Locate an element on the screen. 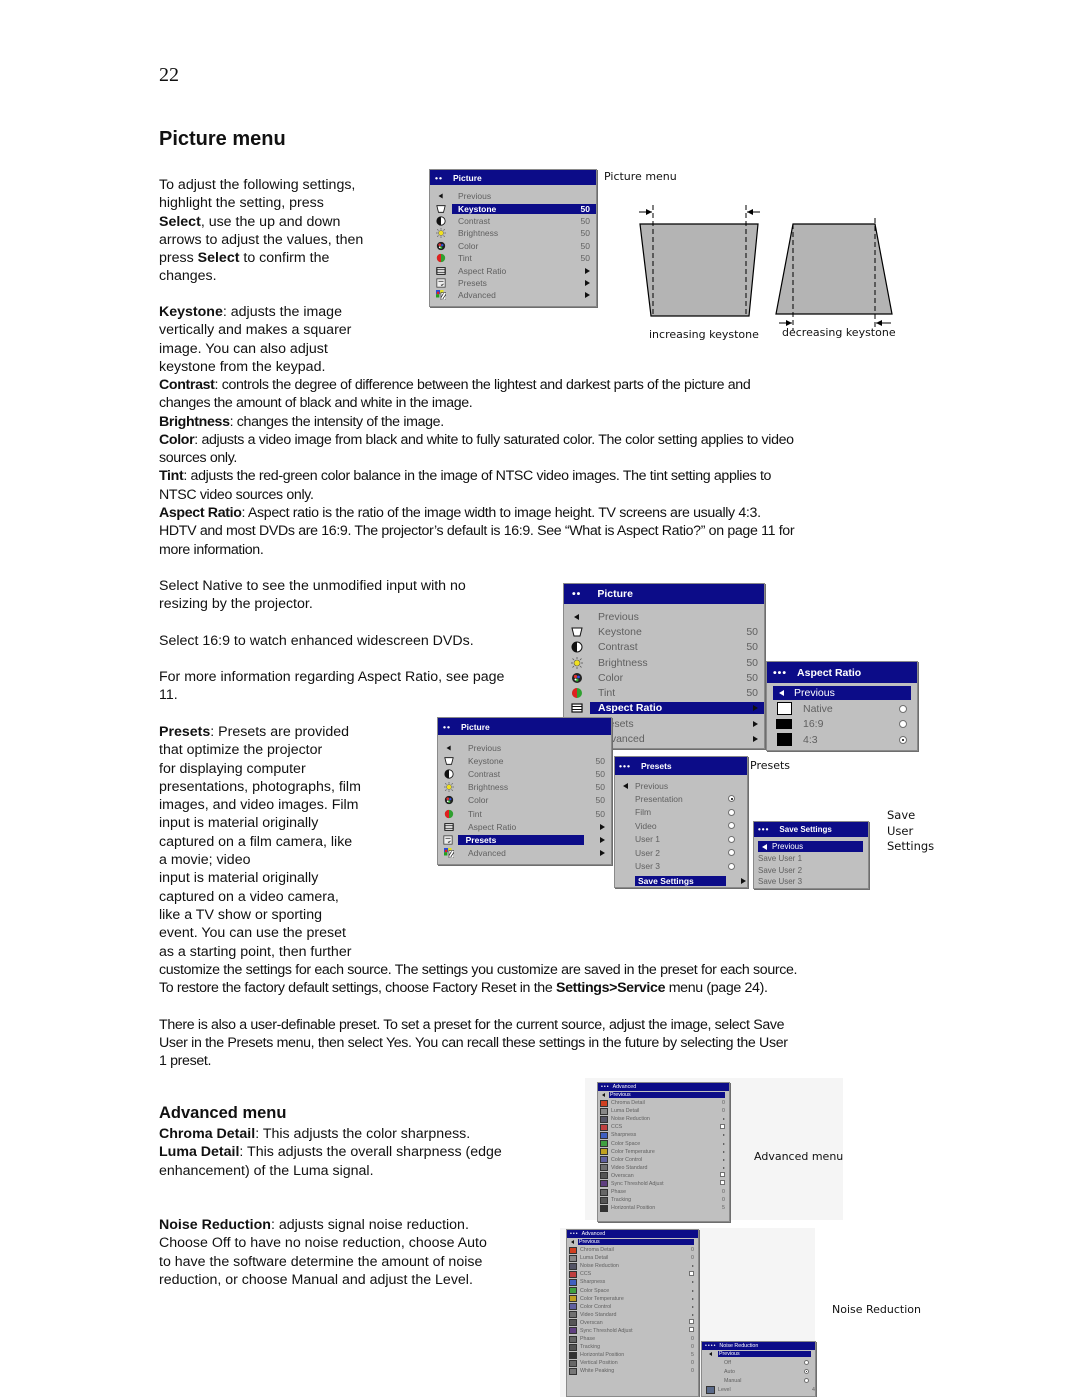  aspect-option: Native is located at coordinates (842, 709).